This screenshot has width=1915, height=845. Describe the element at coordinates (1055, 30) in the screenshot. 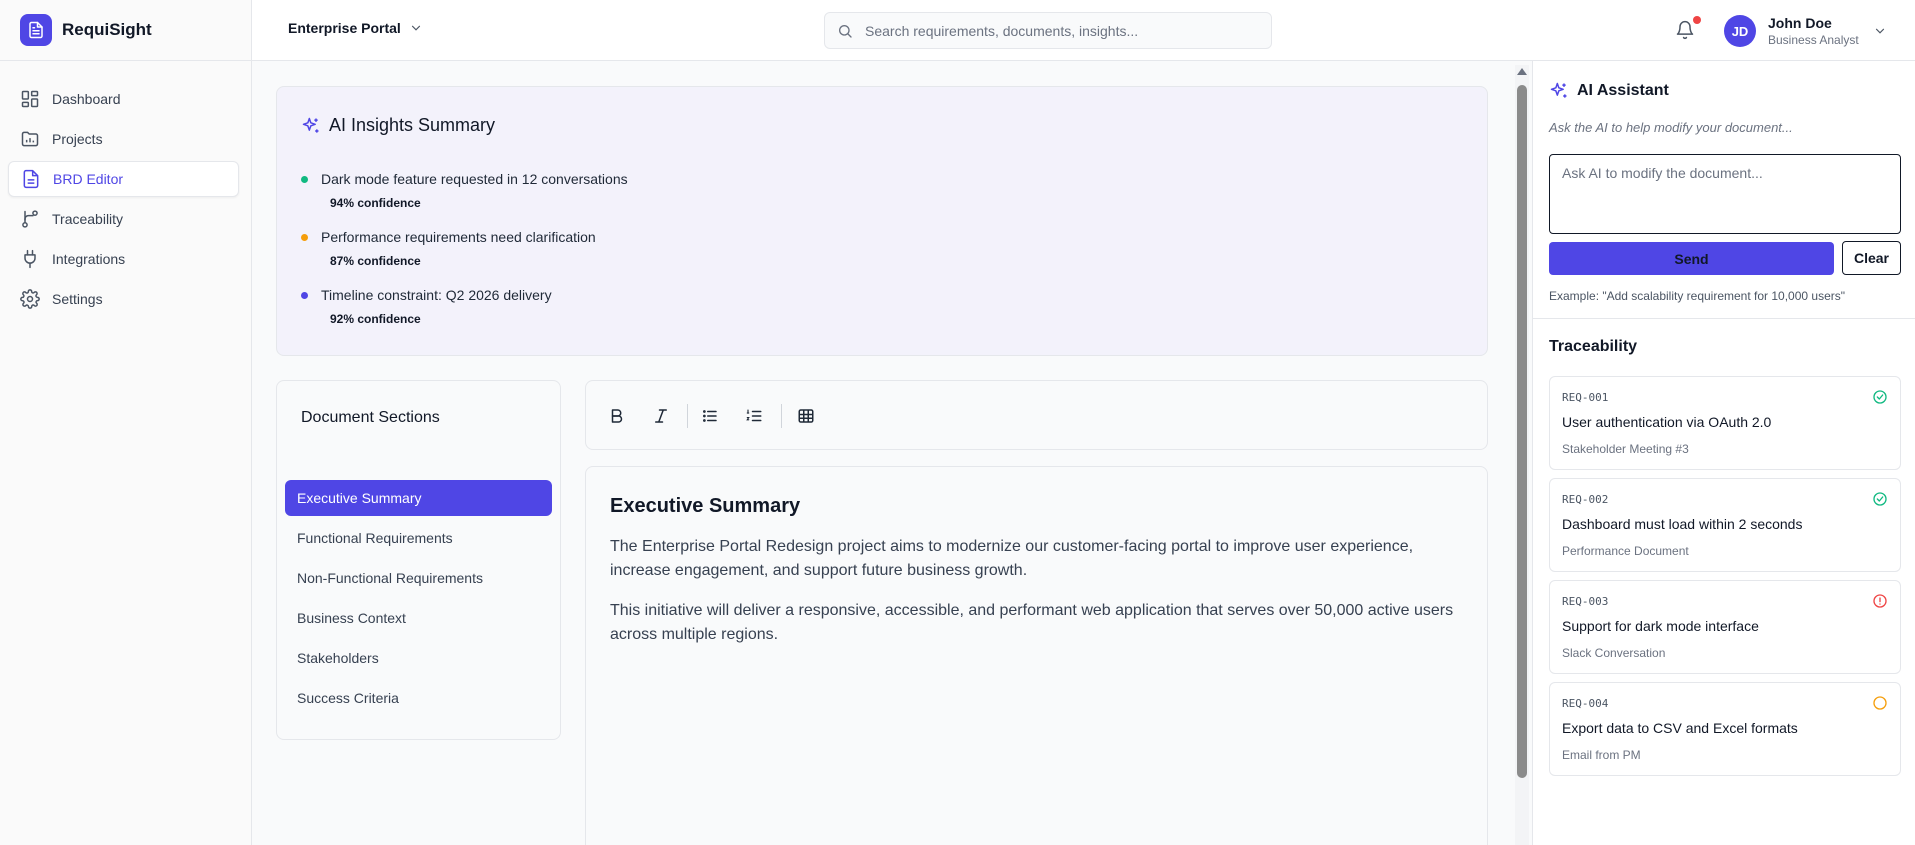

I see `search-input` at that location.